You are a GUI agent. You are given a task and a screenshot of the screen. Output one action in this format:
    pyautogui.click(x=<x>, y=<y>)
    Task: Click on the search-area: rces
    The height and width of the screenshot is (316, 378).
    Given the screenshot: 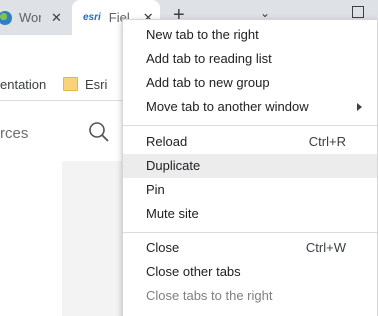 What is the action you would take?
    pyautogui.click(x=65, y=131)
    